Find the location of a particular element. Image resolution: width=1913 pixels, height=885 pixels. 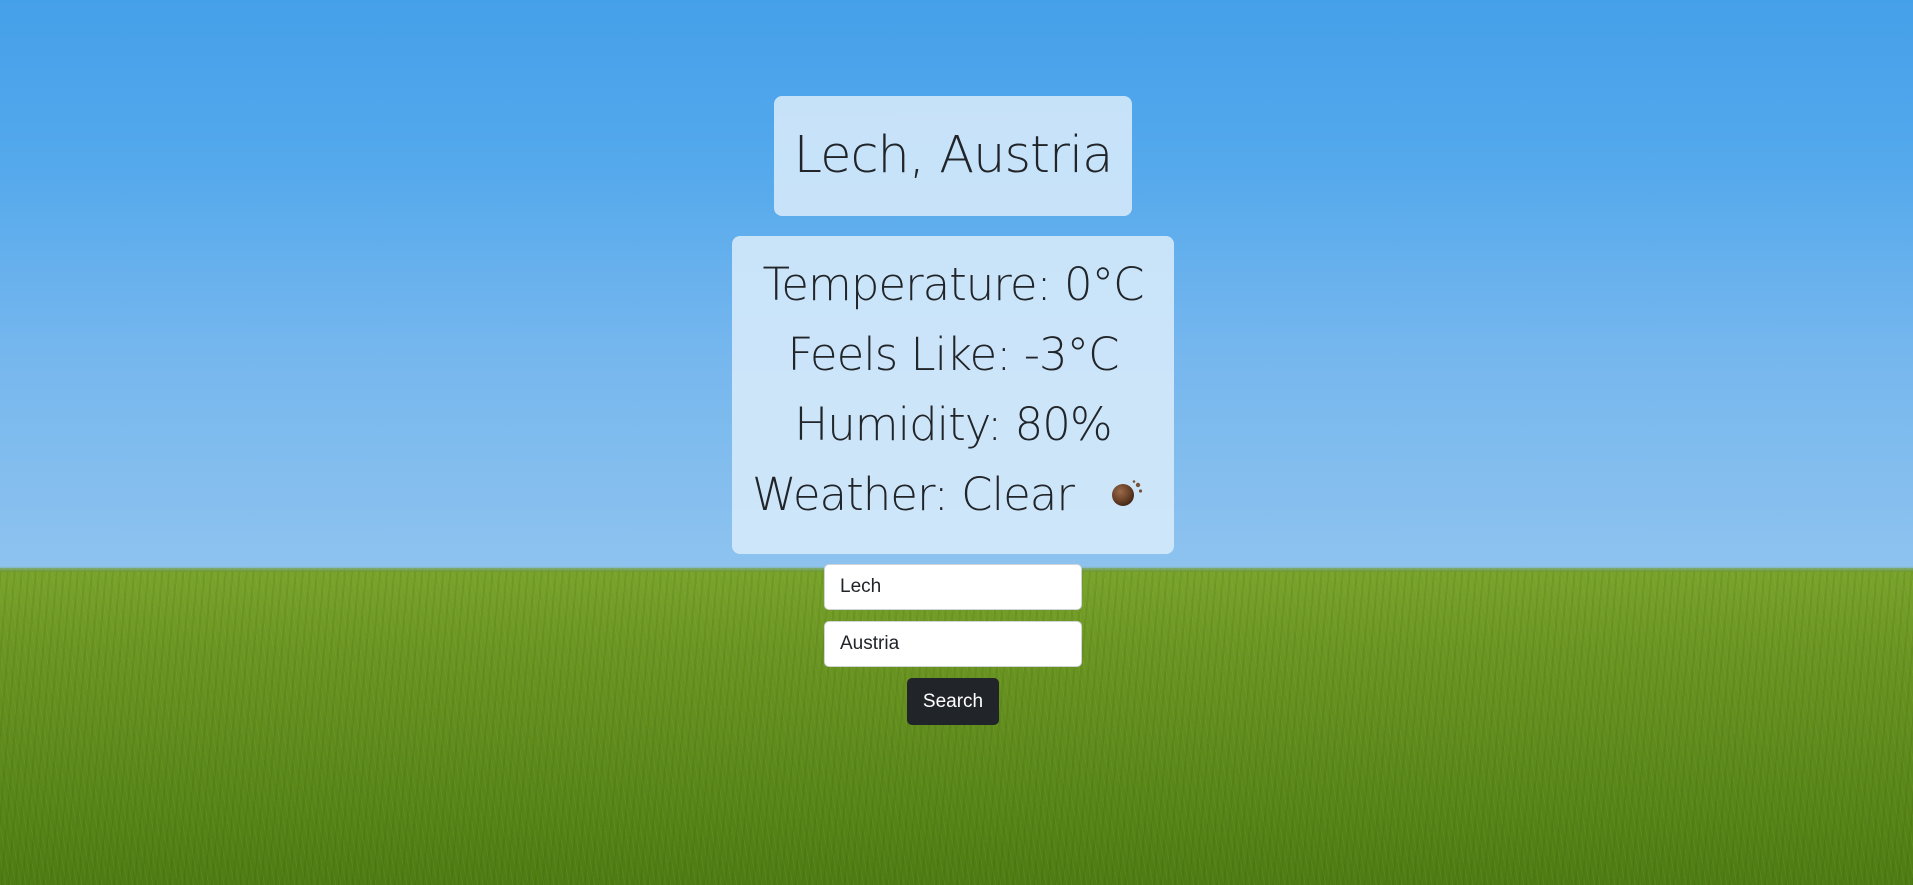

temperature-text: Temperature: 0°C is located at coordinates (953, 284).